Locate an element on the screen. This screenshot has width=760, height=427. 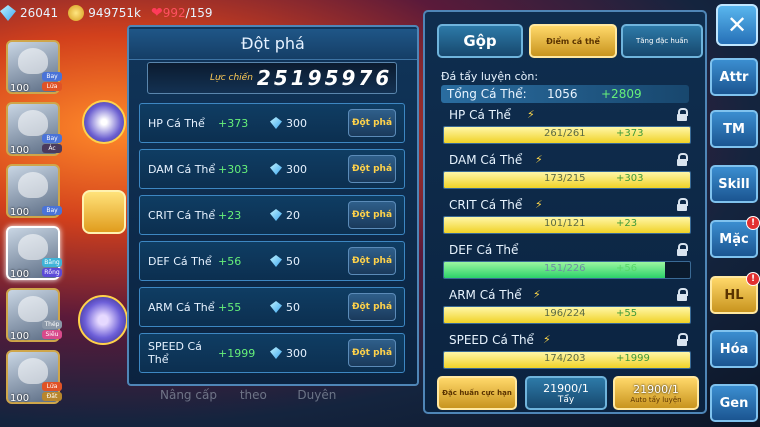
stat-bar: 173/215 +303 is located at coordinates (567, 180).